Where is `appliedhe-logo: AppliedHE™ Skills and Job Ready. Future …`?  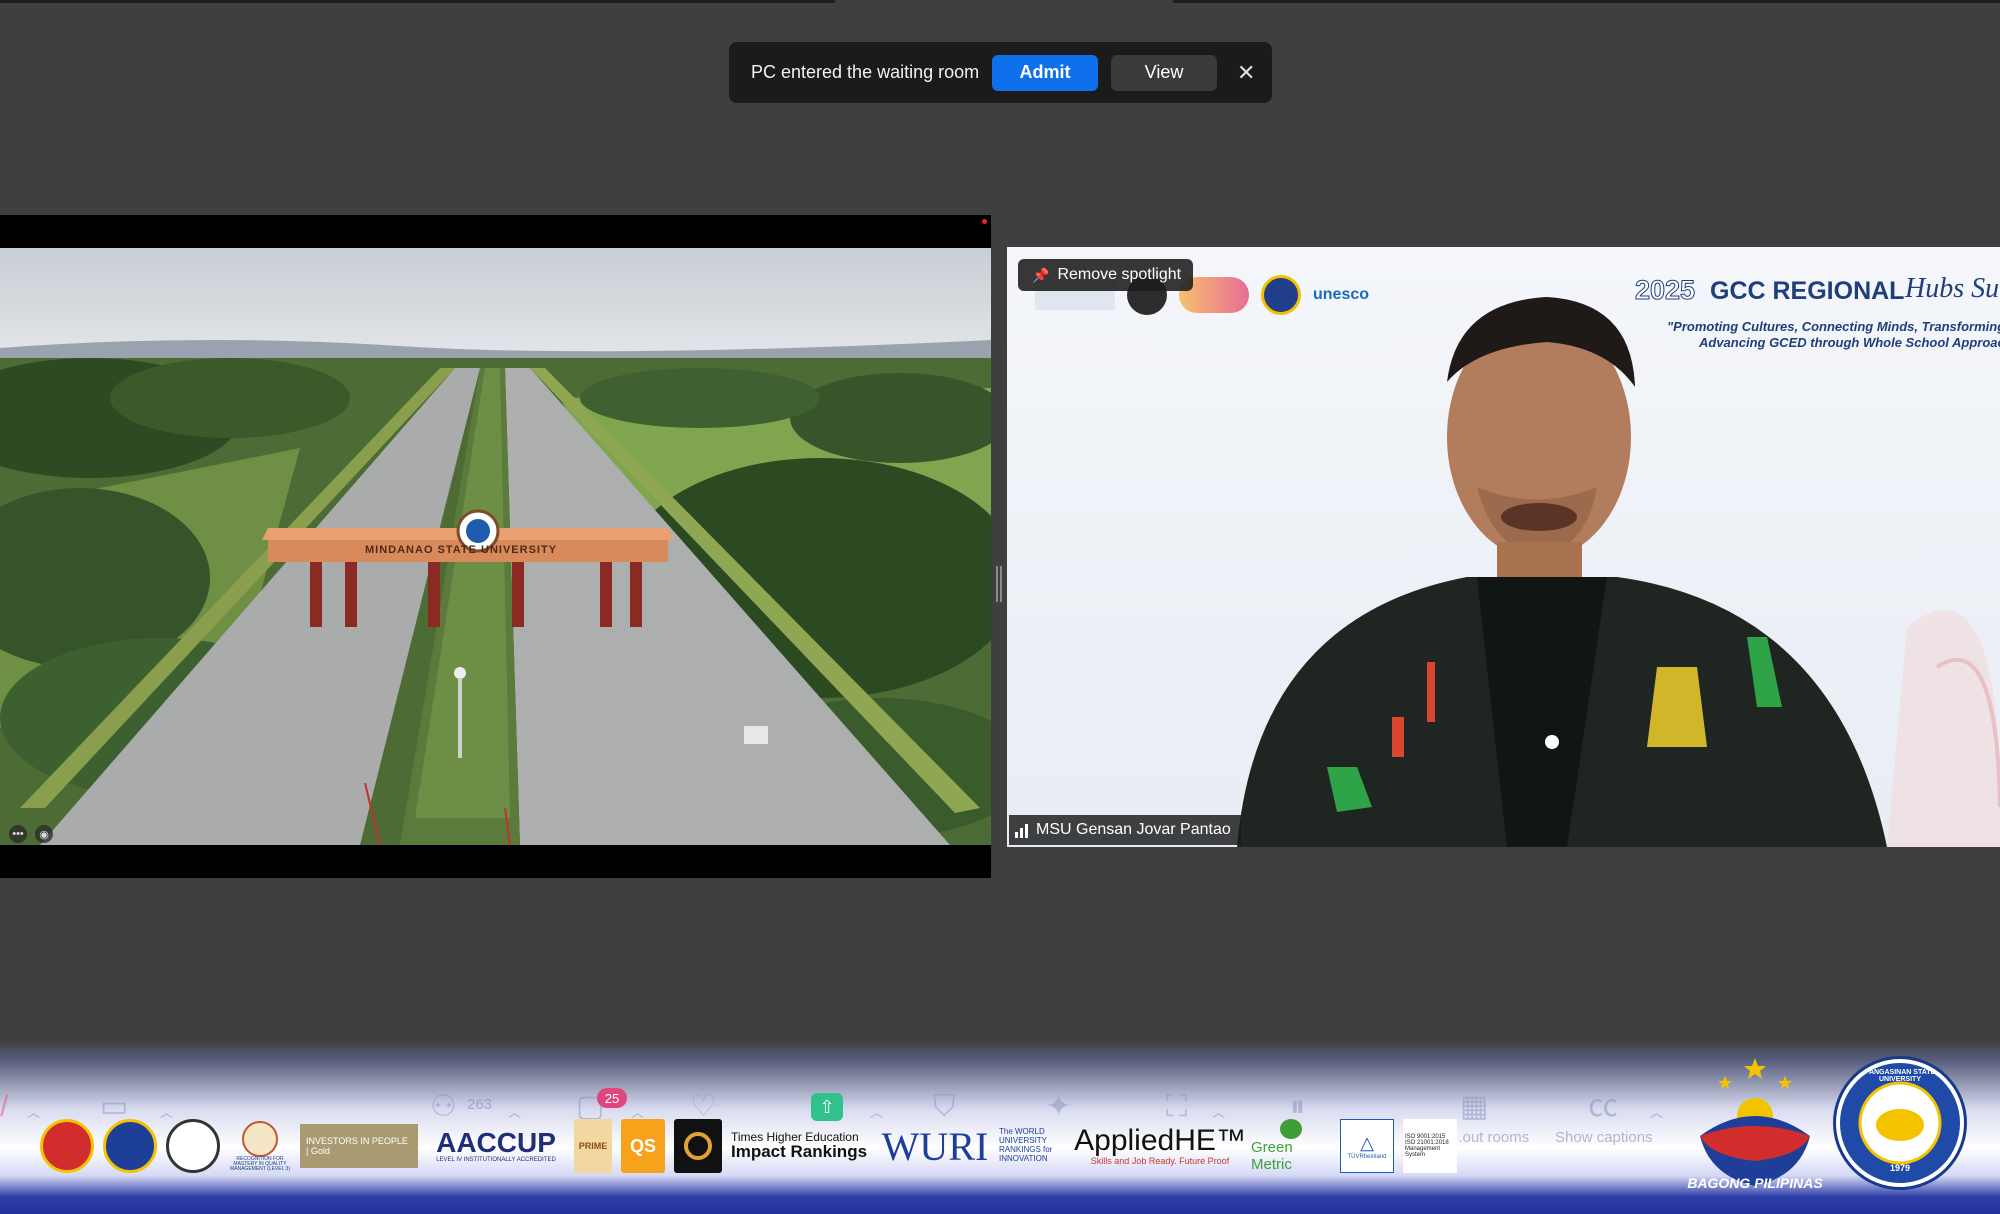 appliedhe-logo: AppliedHE™ Skills and Job Ready. Future … is located at coordinates (1160, 1145).